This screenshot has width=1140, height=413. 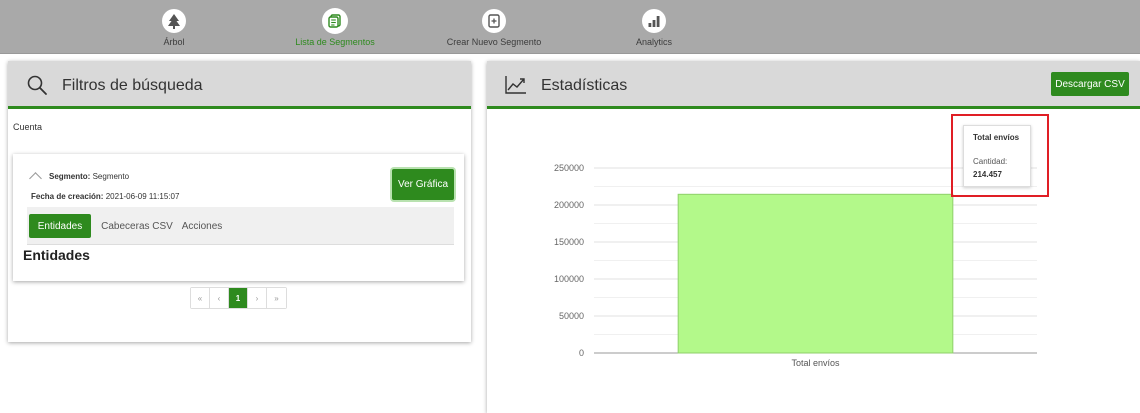 What do you see at coordinates (494, 21) in the screenshot?
I see `add-segment-icon` at bounding box center [494, 21].